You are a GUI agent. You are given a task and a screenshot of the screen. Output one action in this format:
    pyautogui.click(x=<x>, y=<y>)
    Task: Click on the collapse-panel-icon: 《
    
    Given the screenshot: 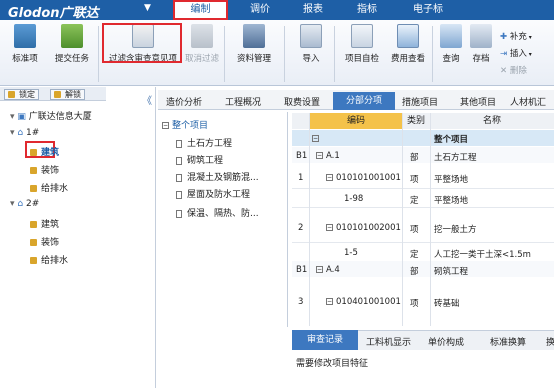 What is the action you would take?
    pyautogui.click(x=147, y=99)
    